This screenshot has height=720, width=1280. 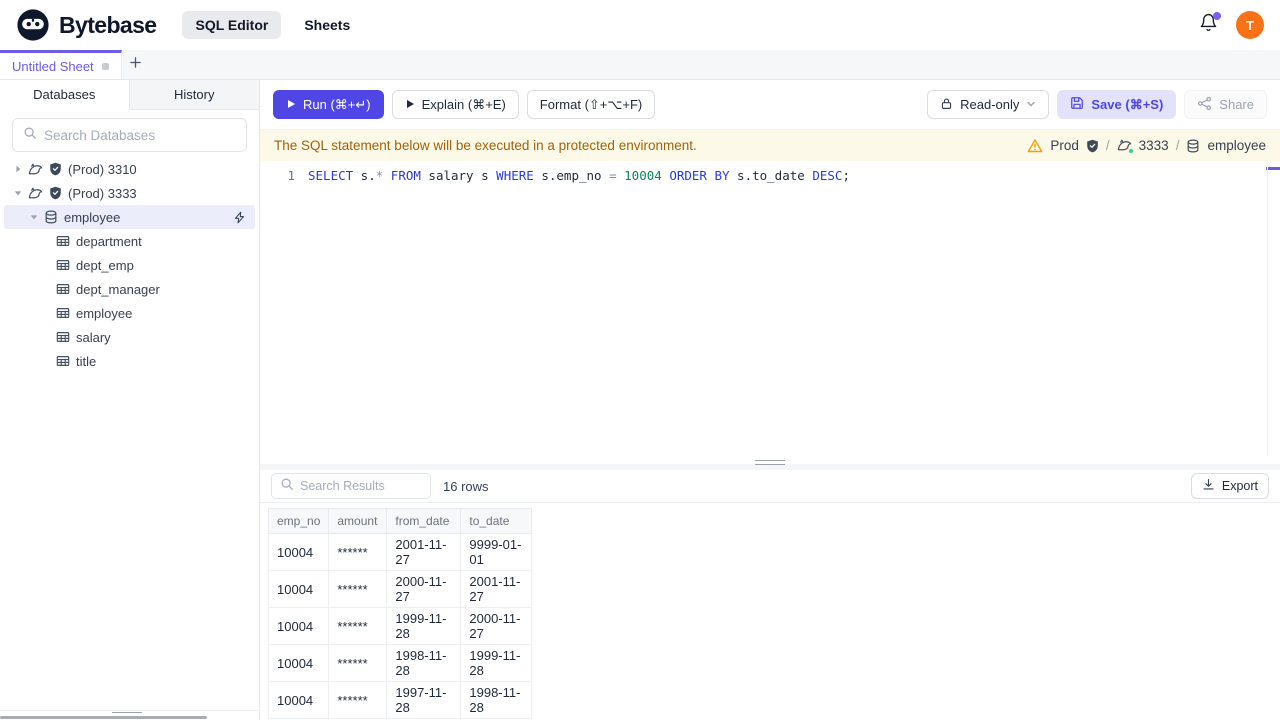 I want to click on readonly-mode-select: Read-only, so click(x=988, y=104).